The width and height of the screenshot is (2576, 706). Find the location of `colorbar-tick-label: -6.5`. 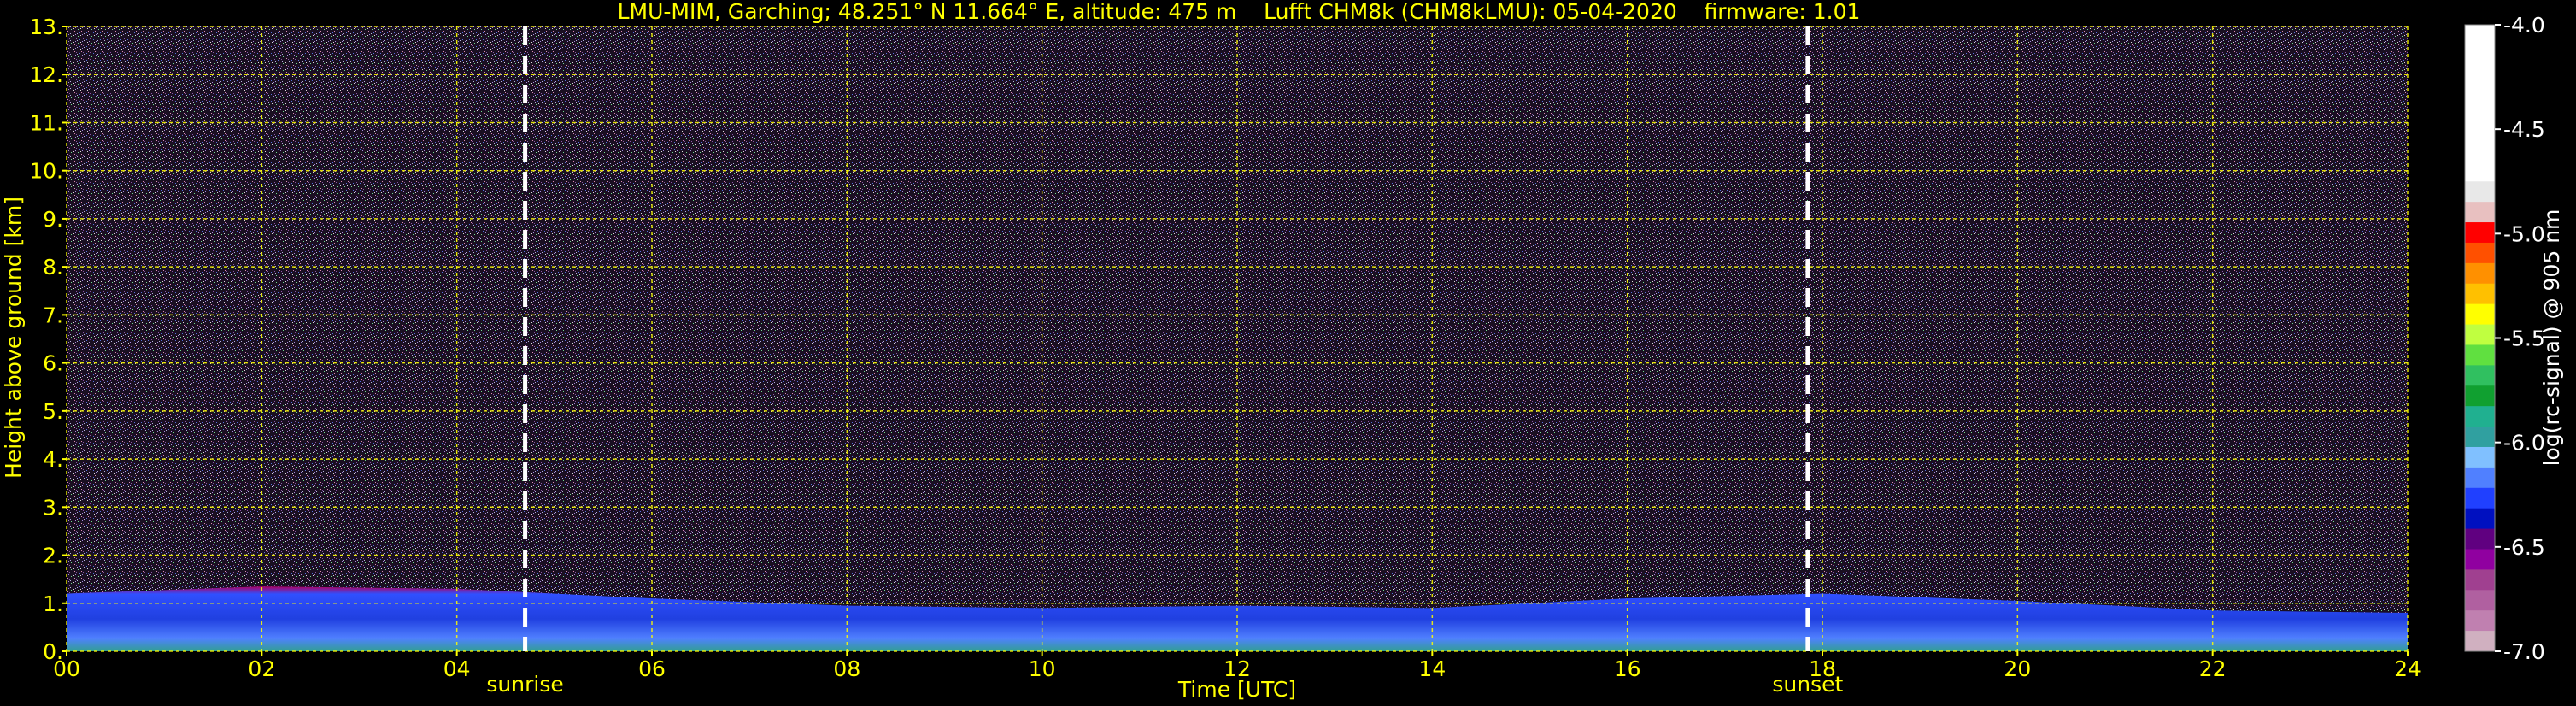

colorbar-tick-label: -6.5 is located at coordinates (2524, 547).